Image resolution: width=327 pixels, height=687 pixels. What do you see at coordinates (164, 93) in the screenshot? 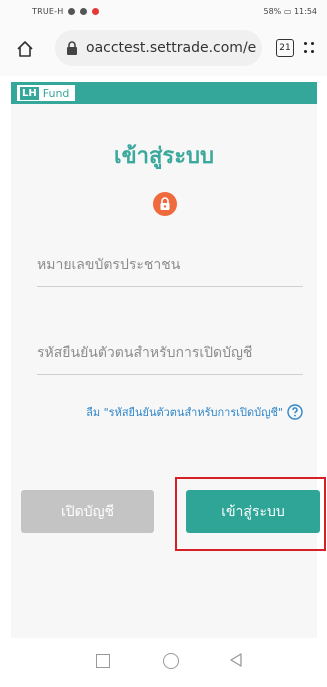
I see `site-header: LH Fund` at bounding box center [164, 93].